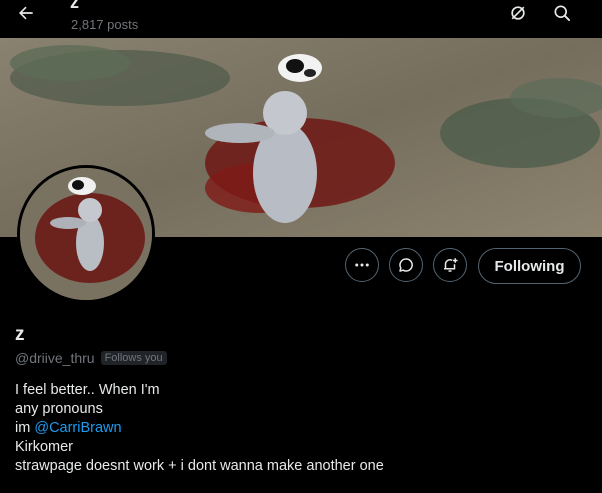 This screenshot has height=493, width=602. I want to click on bio-line: I feel better.. When I'm, so click(87, 390).